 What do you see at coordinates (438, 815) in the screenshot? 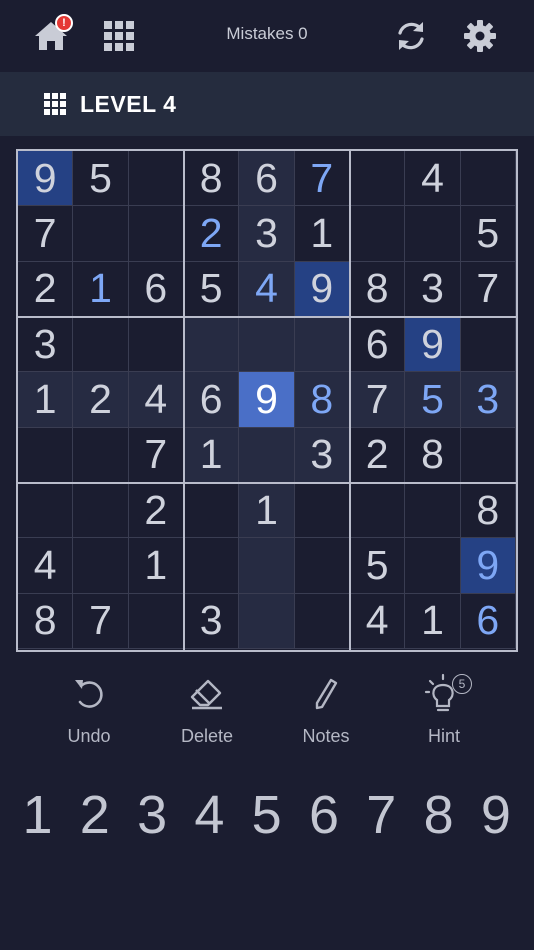
I see `numpad-key: 8` at bounding box center [438, 815].